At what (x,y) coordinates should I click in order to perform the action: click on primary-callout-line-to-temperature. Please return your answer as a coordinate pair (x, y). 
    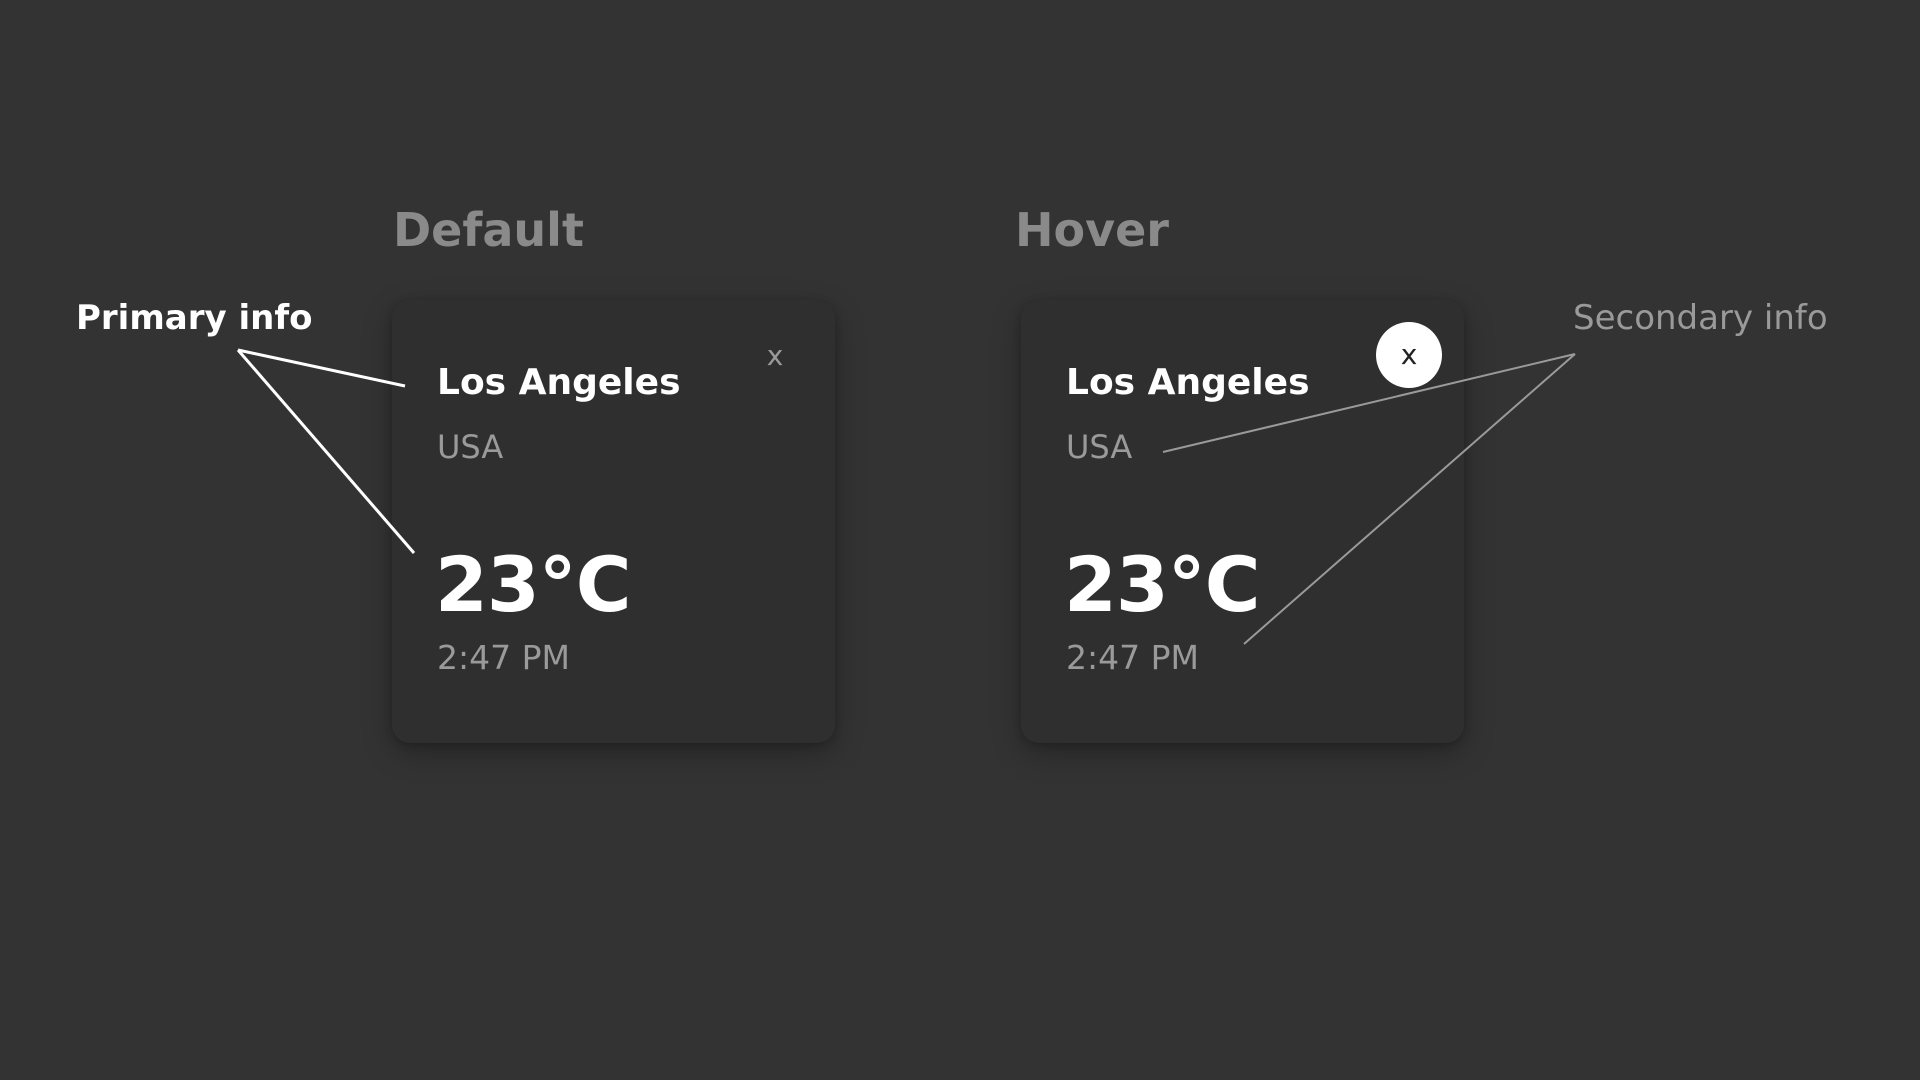
    Looking at the image, I should click on (326, 451).